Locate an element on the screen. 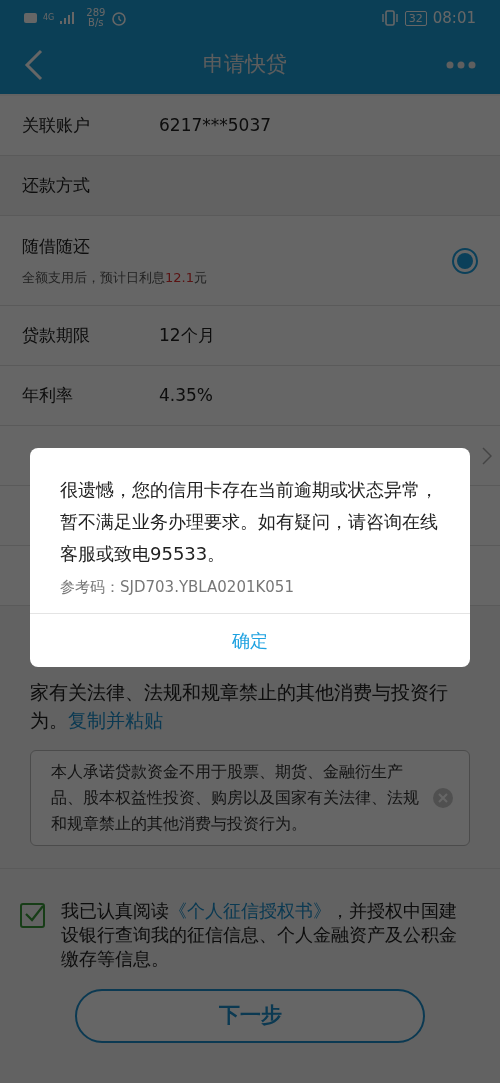 Image resolution: width=500 pixels, height=1083 pixels. dialog-message: 很遗憾，您的信用卡存在当前逾期或状态异常，暂不满足业务办理要求。如有疑问，请咨询在线客服或致电95533。 is located at coordinates (249, 522).